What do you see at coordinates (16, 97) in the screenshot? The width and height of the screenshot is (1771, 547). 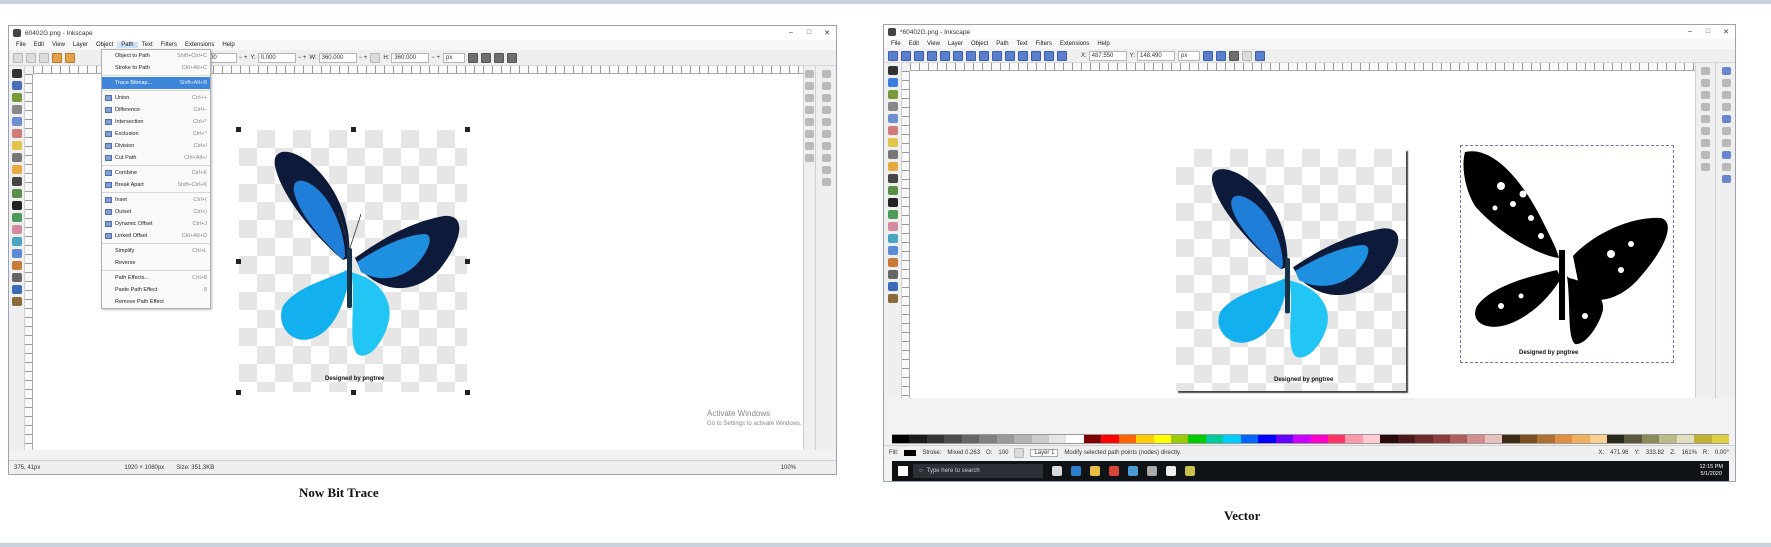 I see `tweak-tool-icon` at bounding box center [16, 97].